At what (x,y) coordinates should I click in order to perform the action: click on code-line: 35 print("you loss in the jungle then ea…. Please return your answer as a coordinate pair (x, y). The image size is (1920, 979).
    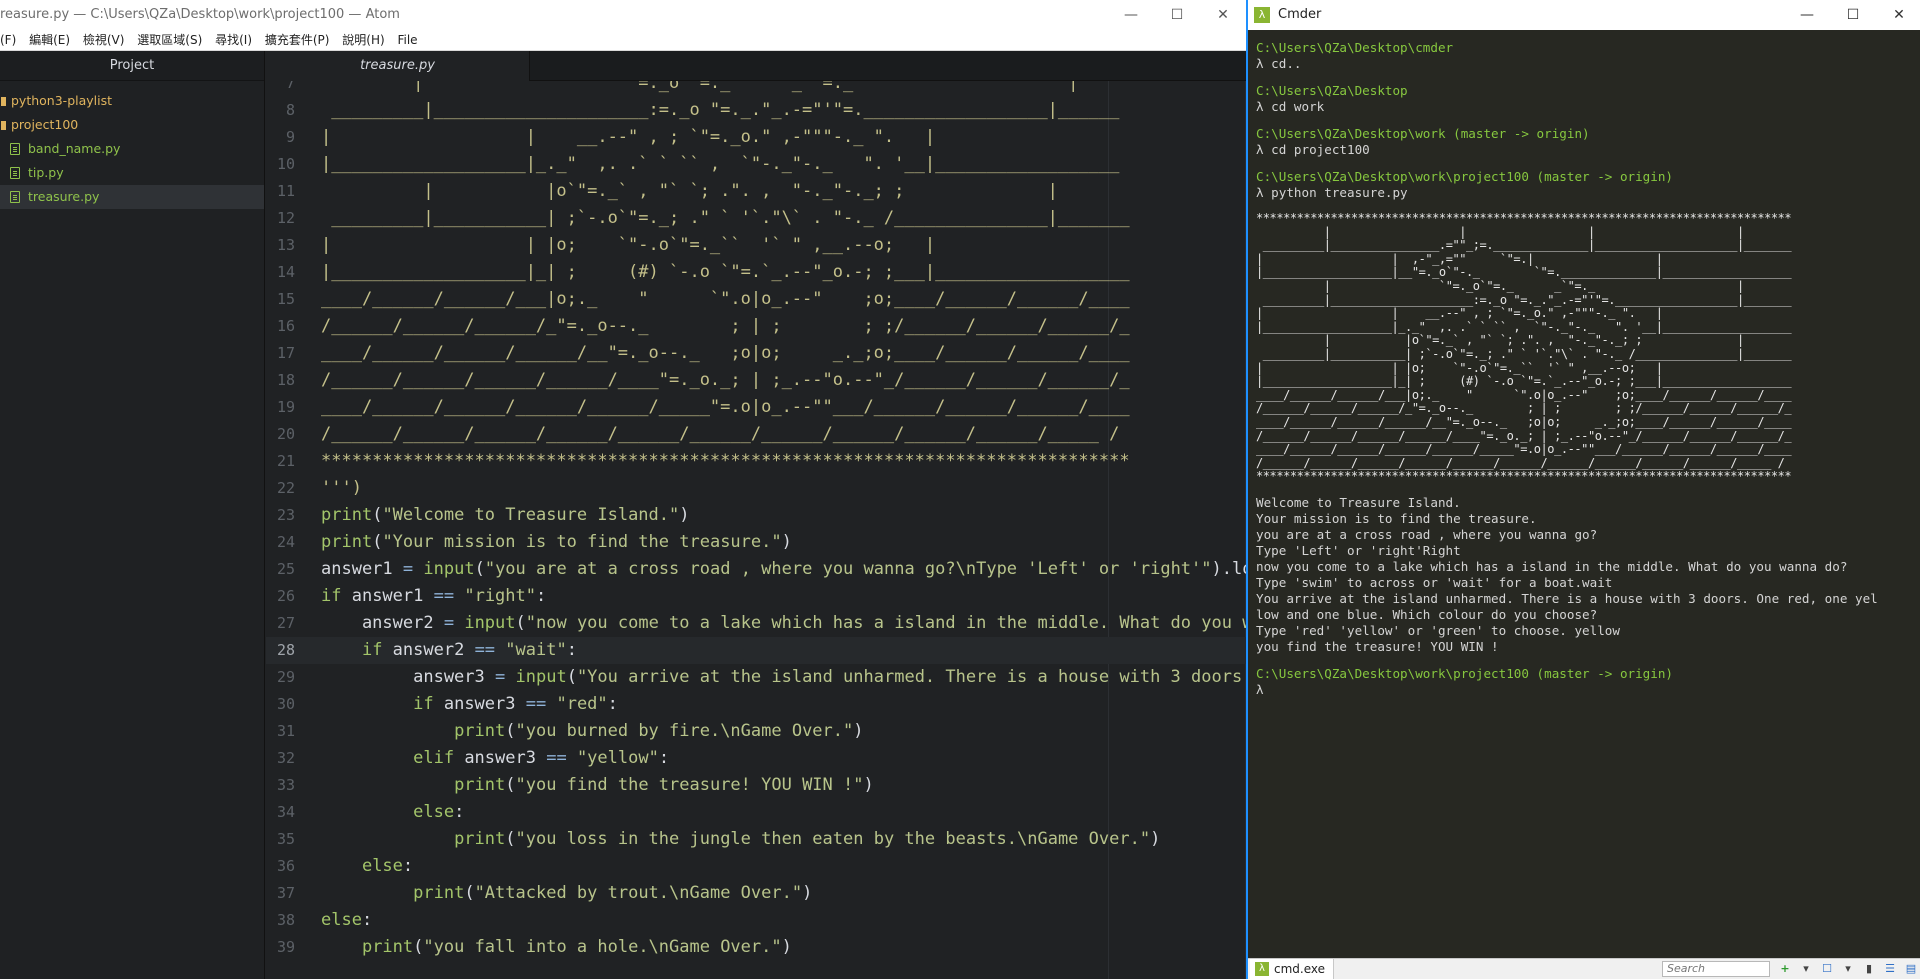
    Looking at the image, I should click on (756, 839).